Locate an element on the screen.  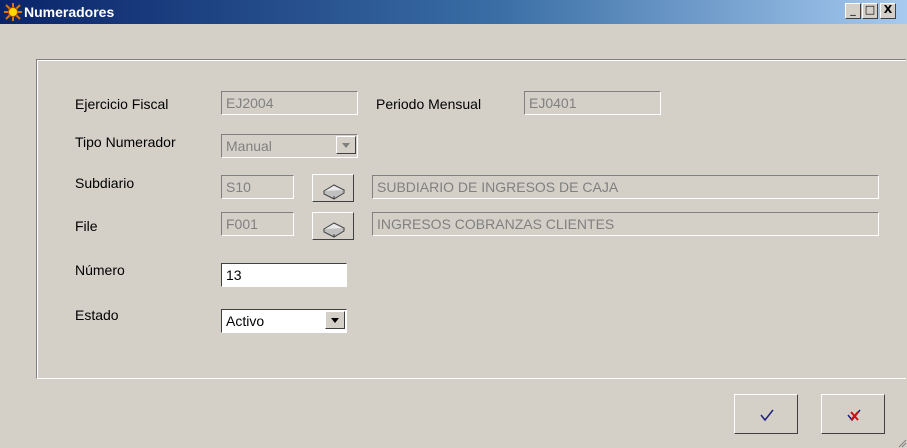
numero-input: 13 is located at coordinates (284, 275).